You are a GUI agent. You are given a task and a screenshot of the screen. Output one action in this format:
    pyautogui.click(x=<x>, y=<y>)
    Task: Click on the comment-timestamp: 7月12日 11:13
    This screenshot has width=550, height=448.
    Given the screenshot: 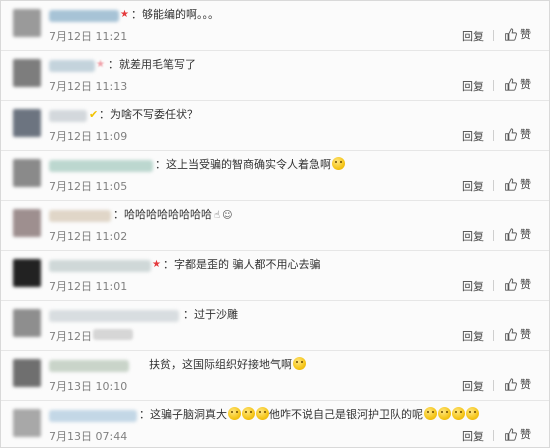 What is the action you would take?
    pyautogui.click(x=88, y=86)
    